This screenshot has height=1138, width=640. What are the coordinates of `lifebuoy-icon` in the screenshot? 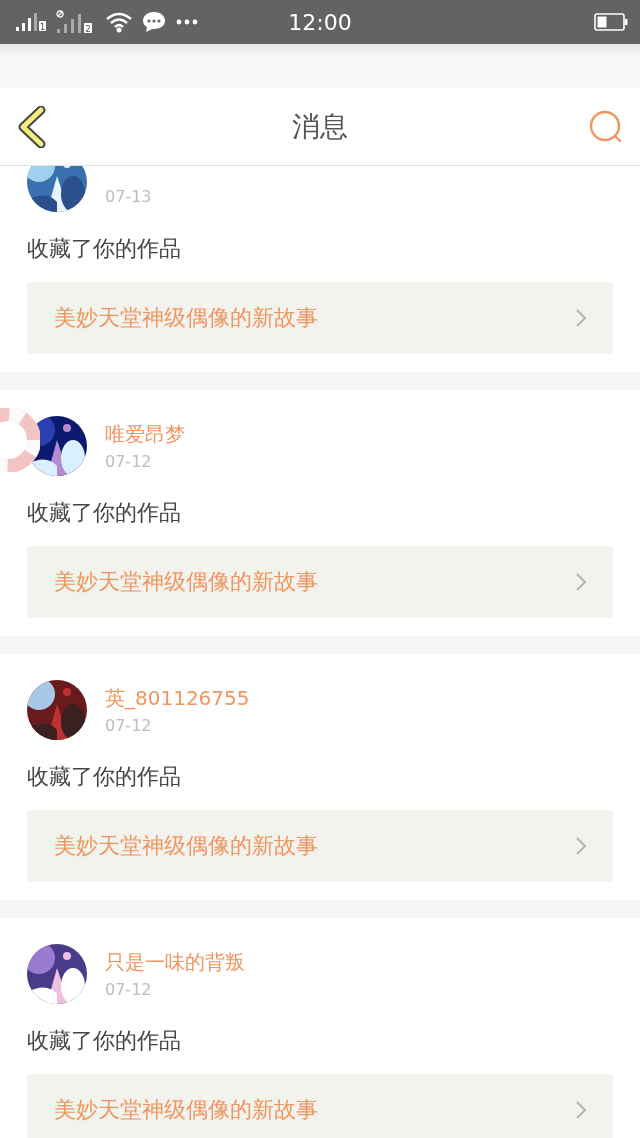 It's located at (20, 440).